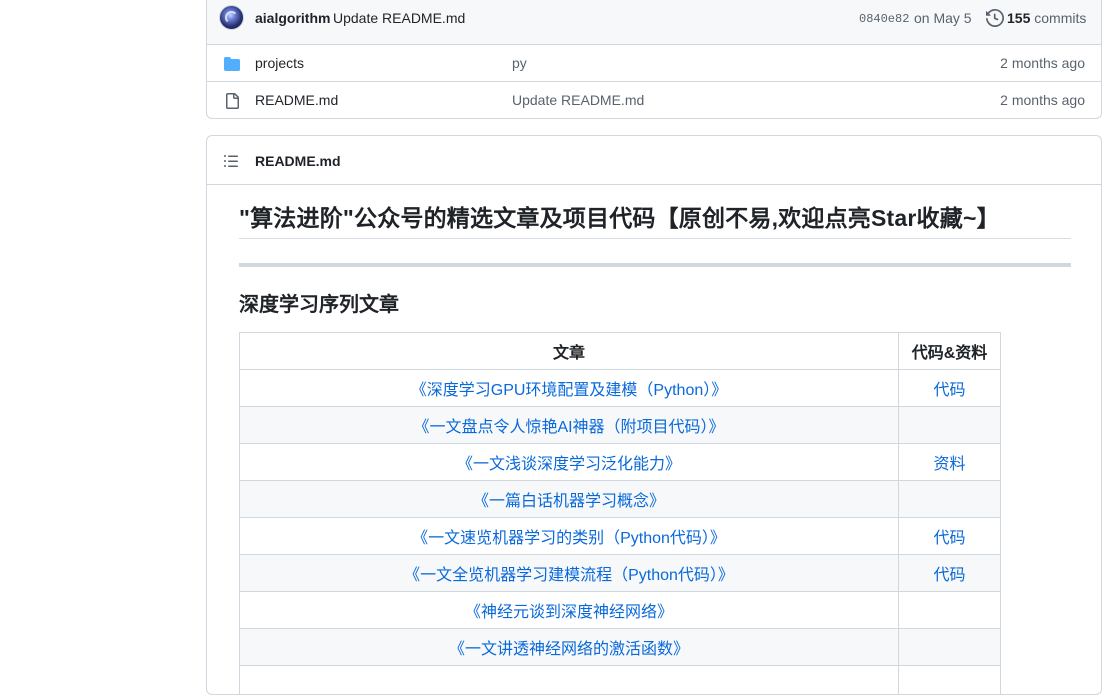 This screenshot has width=1116, height=695. Describe the element at coordinates (399, 18) in the screenshot. I see `commit-message-link: Update README.md` at that location.